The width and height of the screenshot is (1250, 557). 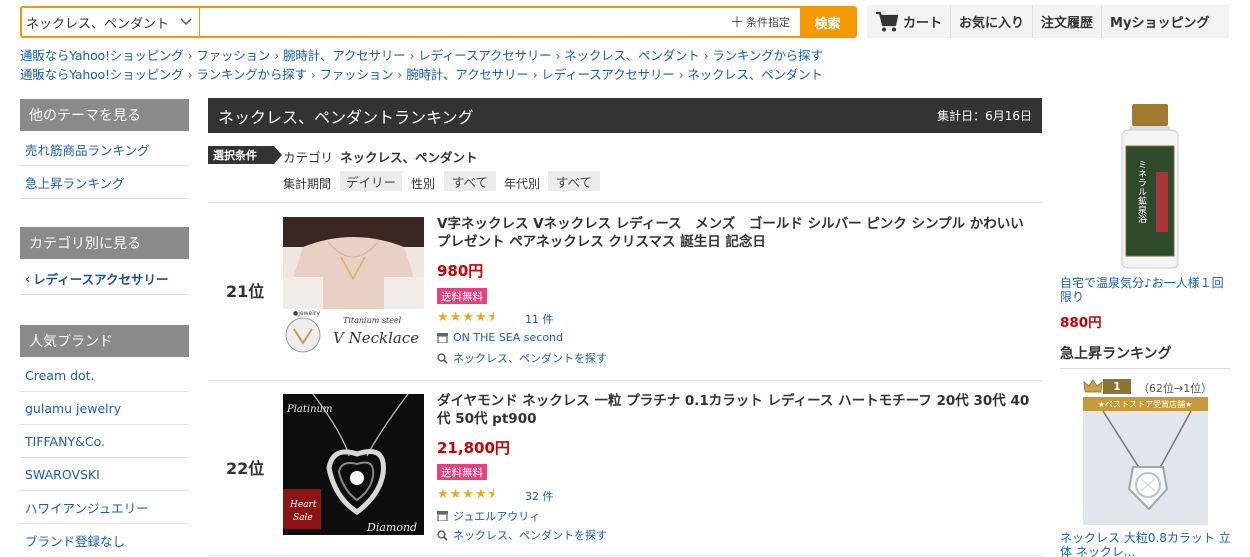 What do you see at coordinates (1117, 386) in the screenshot?
I see `surge-rank-badge: 1` at bounding box center [1117, 386].